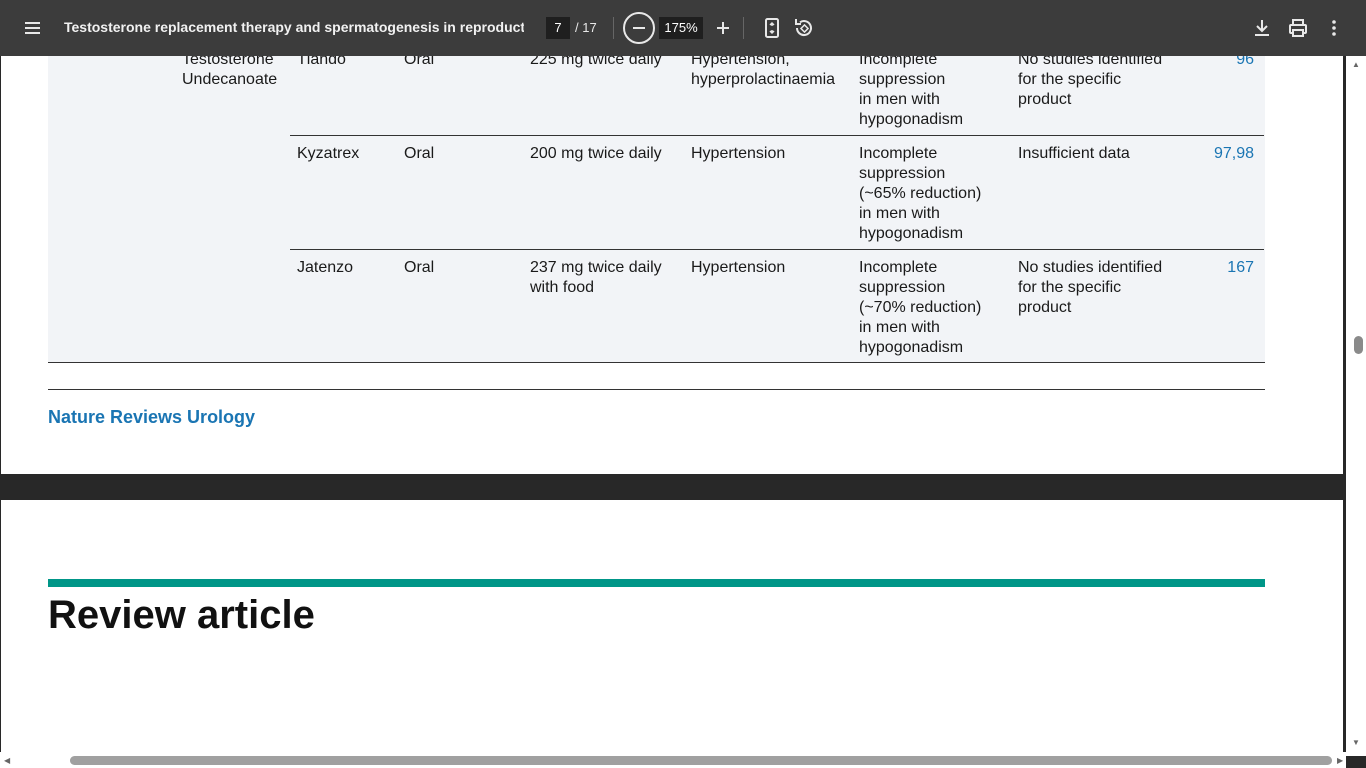 The height and width of the screenshot is (768, 1366). I want to click on row-2-route: Oral, so click(419, 153).